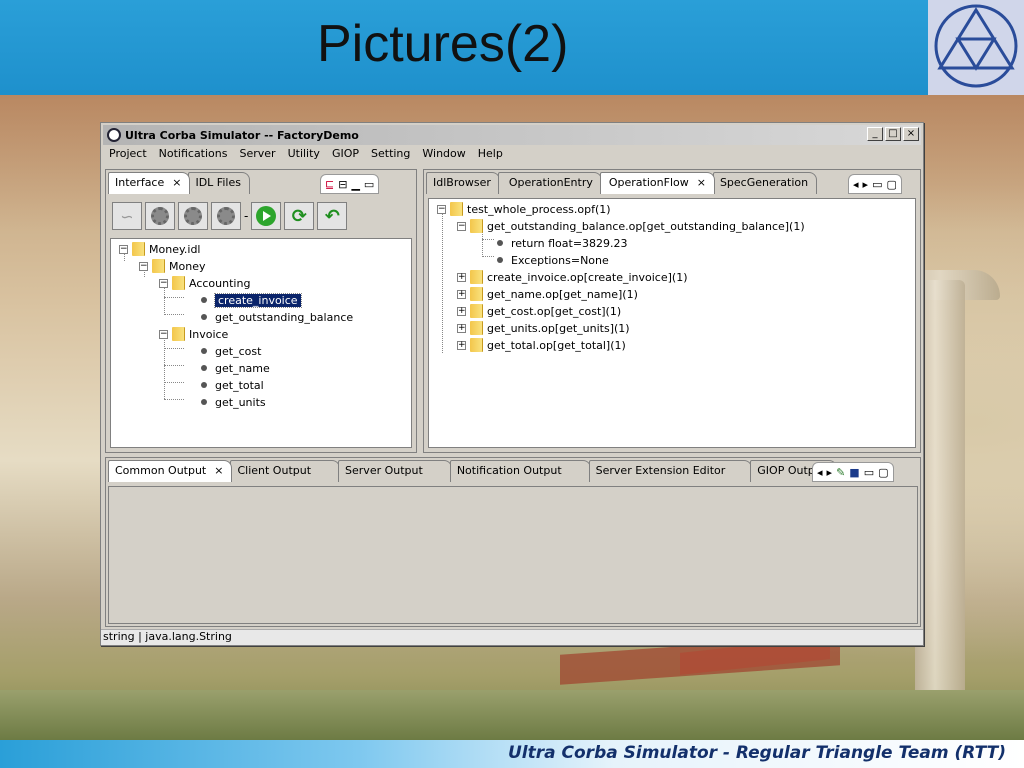  What do you see at coordinates (240, 402) in the screenshot?
I see `tree-node-label: get_units` at bounding box center [240, 402].